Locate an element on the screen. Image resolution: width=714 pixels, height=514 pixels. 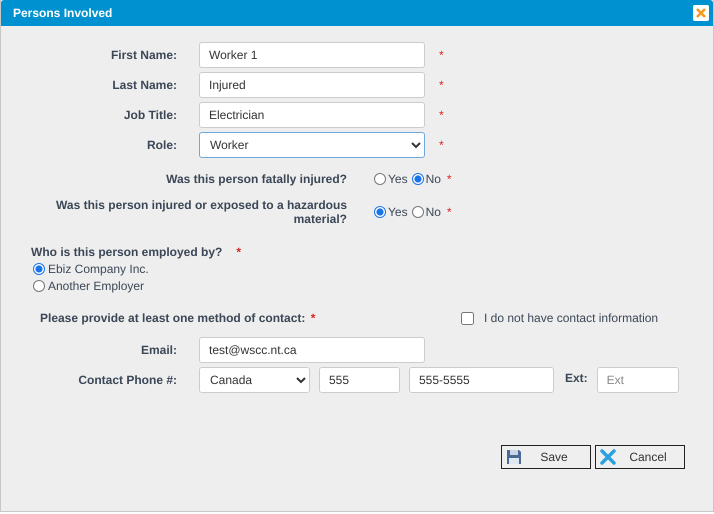
question-label: Was this person injured or exposed to a hazardous material? is located at coordinates (201, 212).